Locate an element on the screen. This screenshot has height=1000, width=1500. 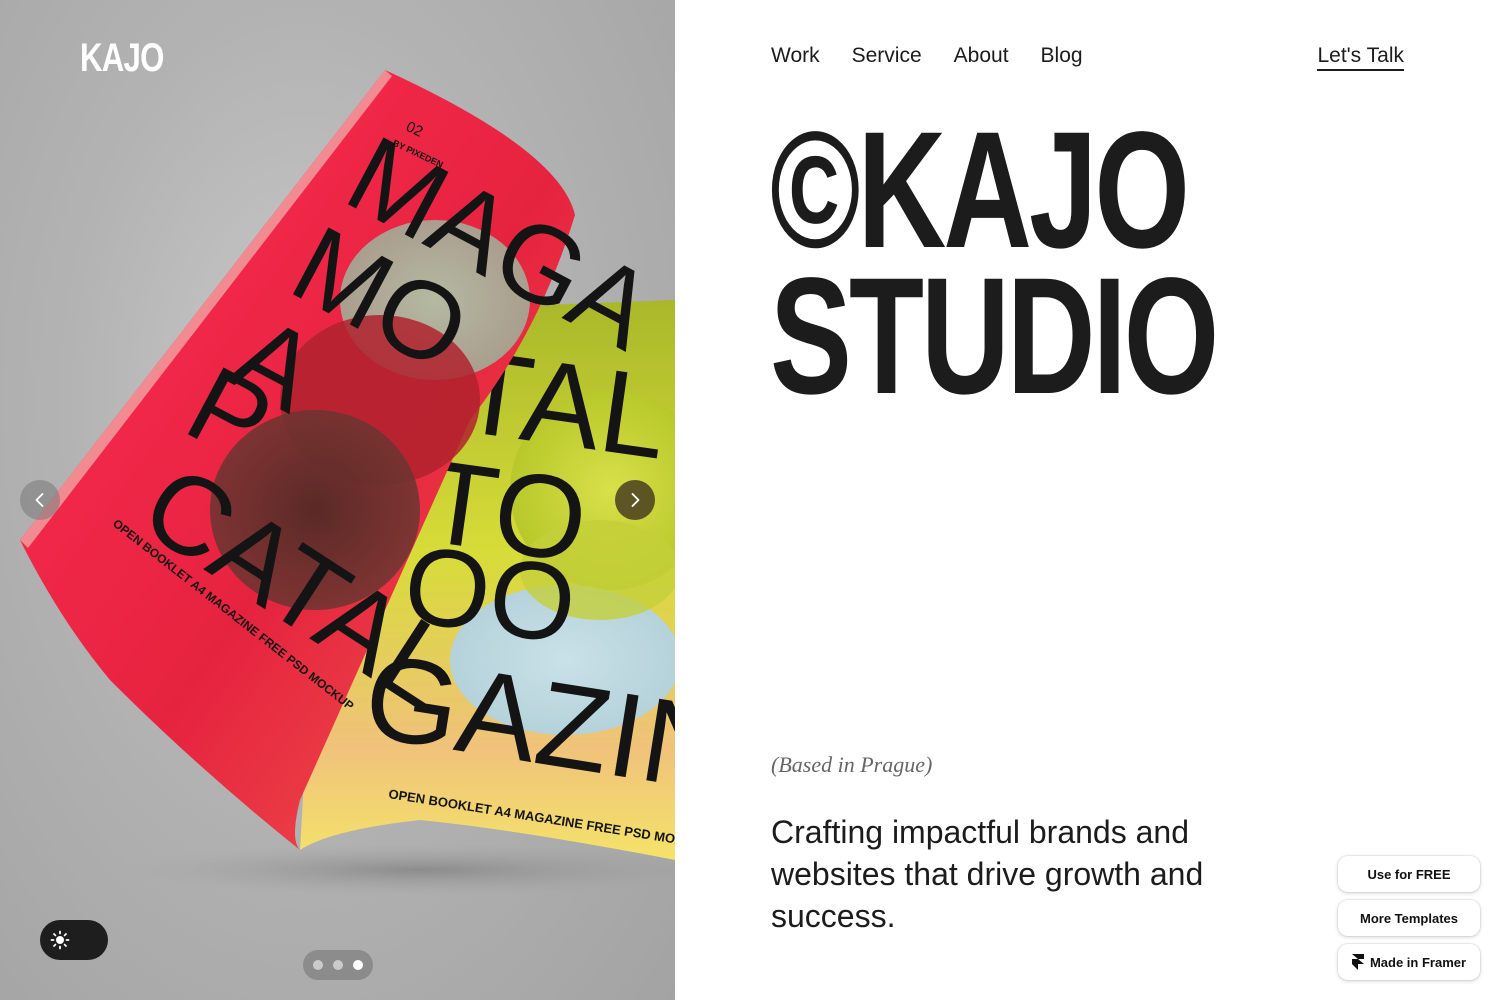
nav-item-work: Work is located at coordinates (795, 56).